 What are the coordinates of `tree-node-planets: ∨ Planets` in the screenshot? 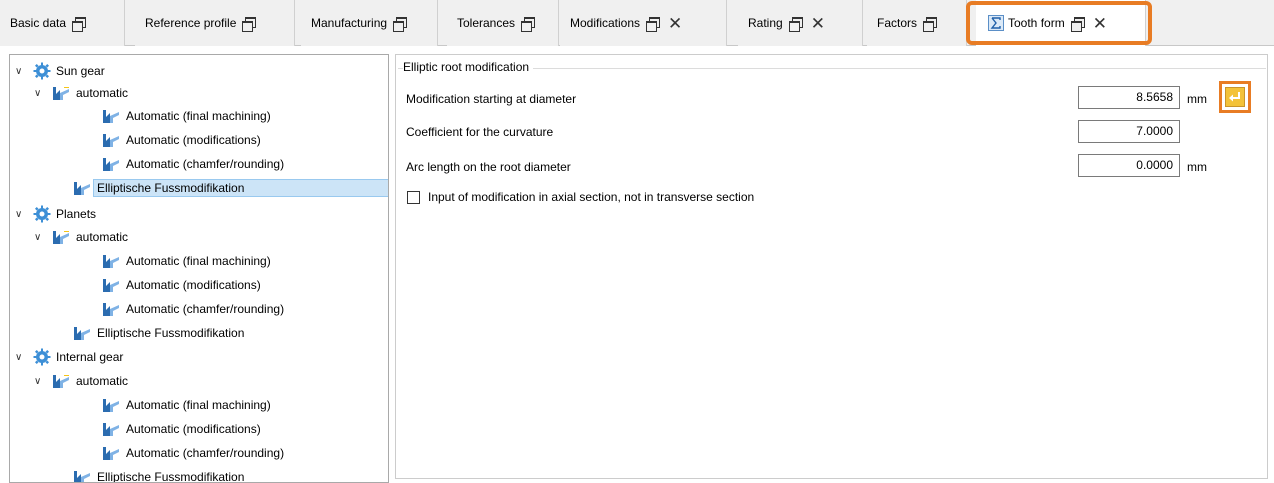 It's located at (55, 214).